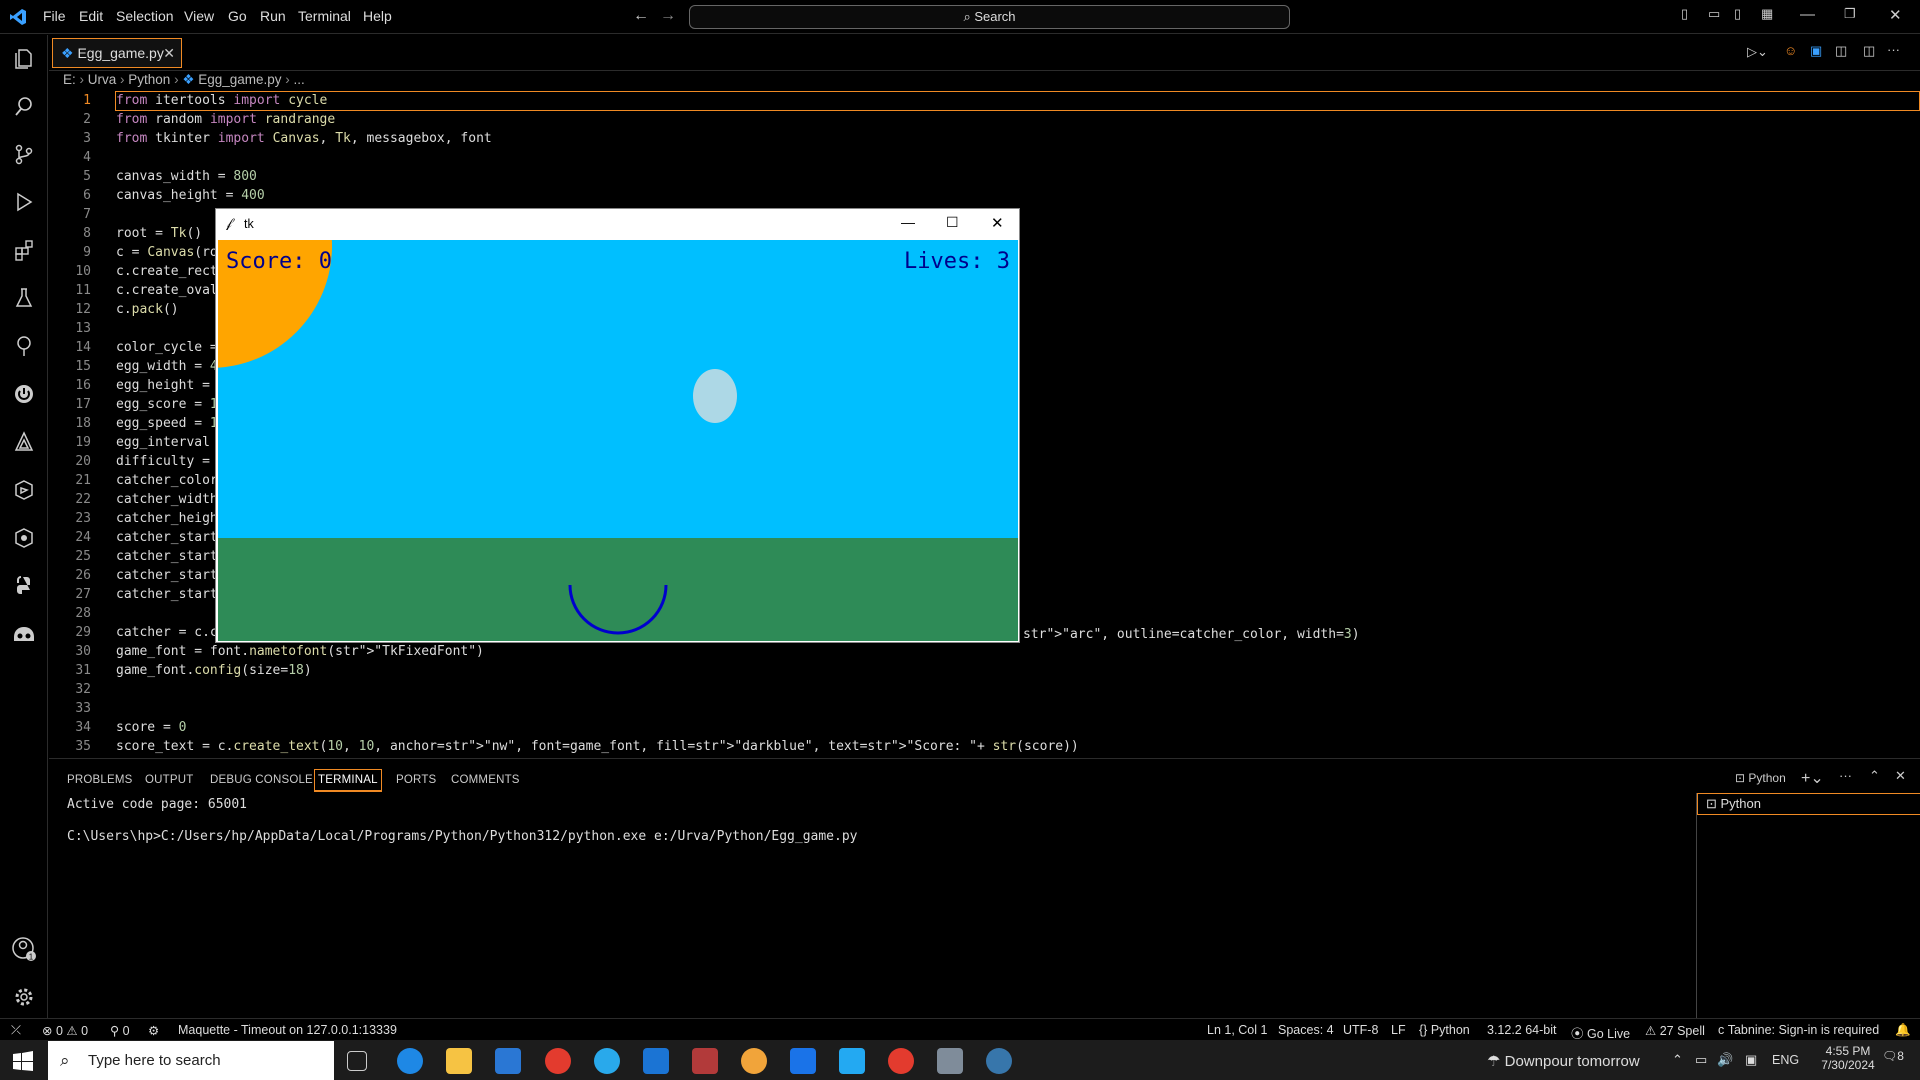  What do you see at coordinates (852, 1061) in the screenshot?
I see `vscode-taskbar-icon` at bounding box center [852, 1061].